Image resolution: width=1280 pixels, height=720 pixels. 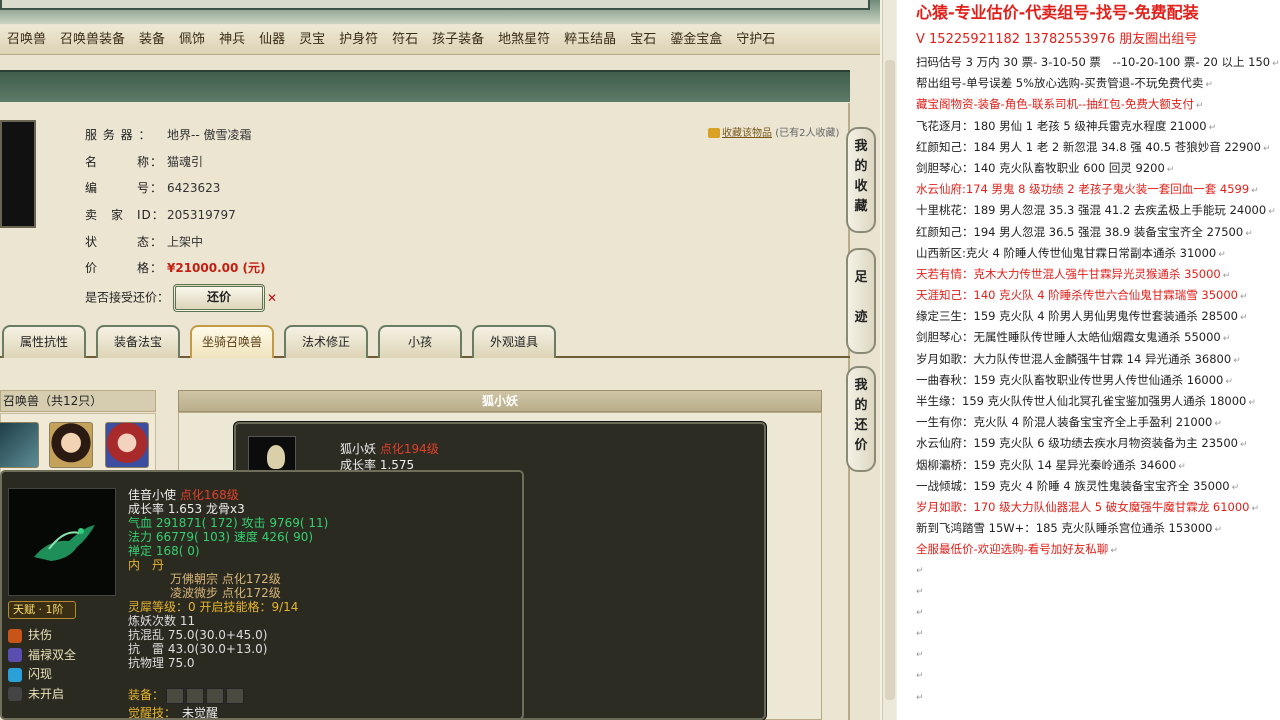 What do you see at coordinates (42, 695) in the screenshot?
I see `skill-item: 未开启` at bounding box center [42, 695].